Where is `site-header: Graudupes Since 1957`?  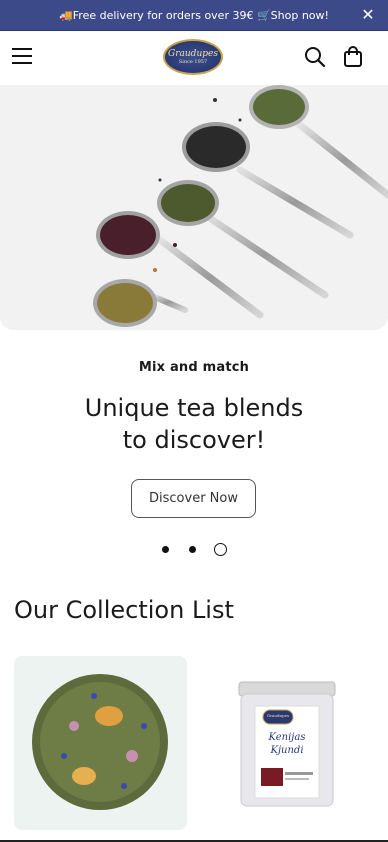 site-header: Graudupes Since 1957 is located at coordinates (194, 58).